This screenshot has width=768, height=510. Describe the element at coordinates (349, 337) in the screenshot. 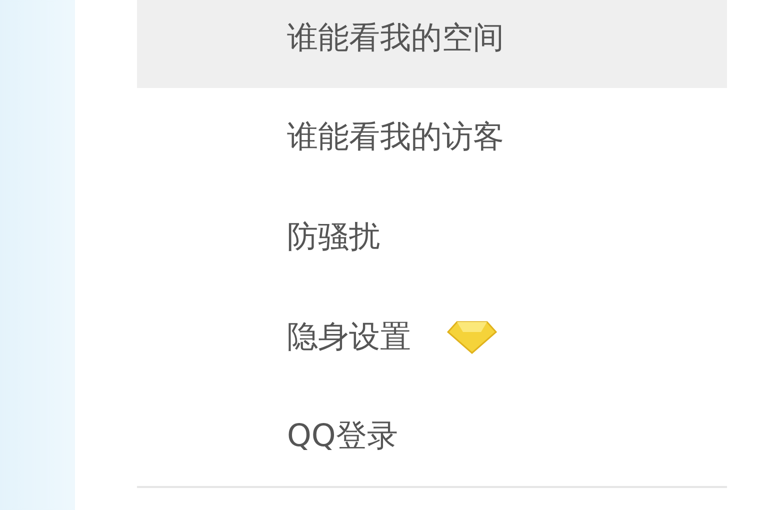

I see `menu-item-label: 隐身设置` at that location.